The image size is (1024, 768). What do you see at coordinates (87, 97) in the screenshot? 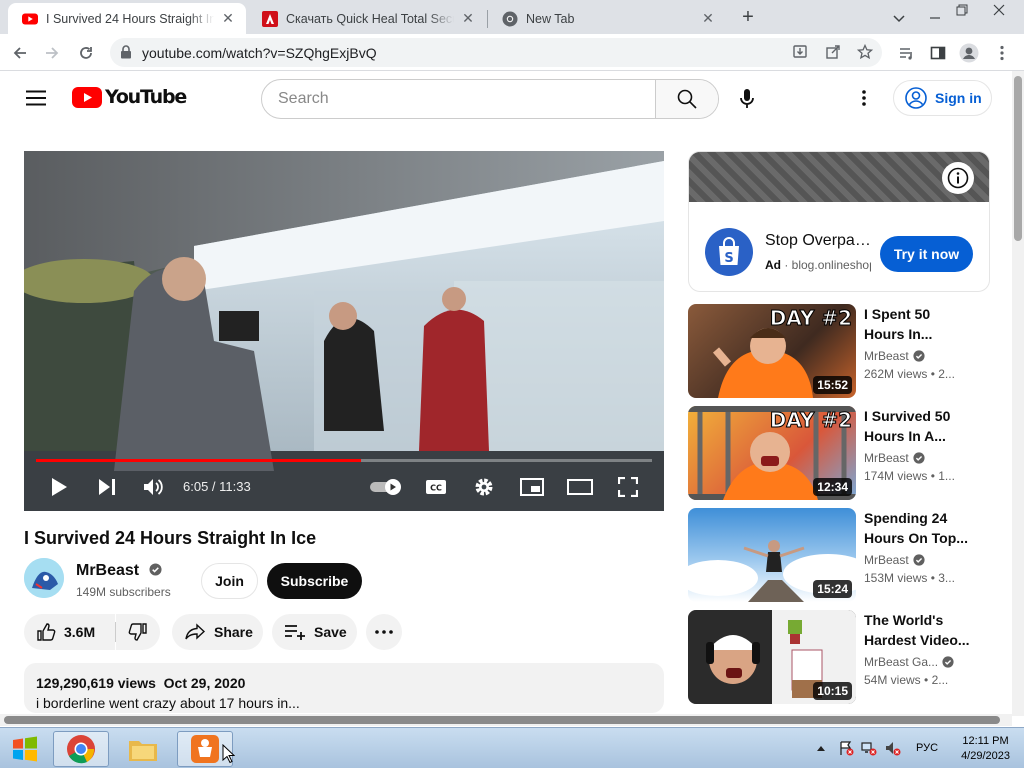
I see `youtube-play-logo-icon` at bounding box center [87, 97].